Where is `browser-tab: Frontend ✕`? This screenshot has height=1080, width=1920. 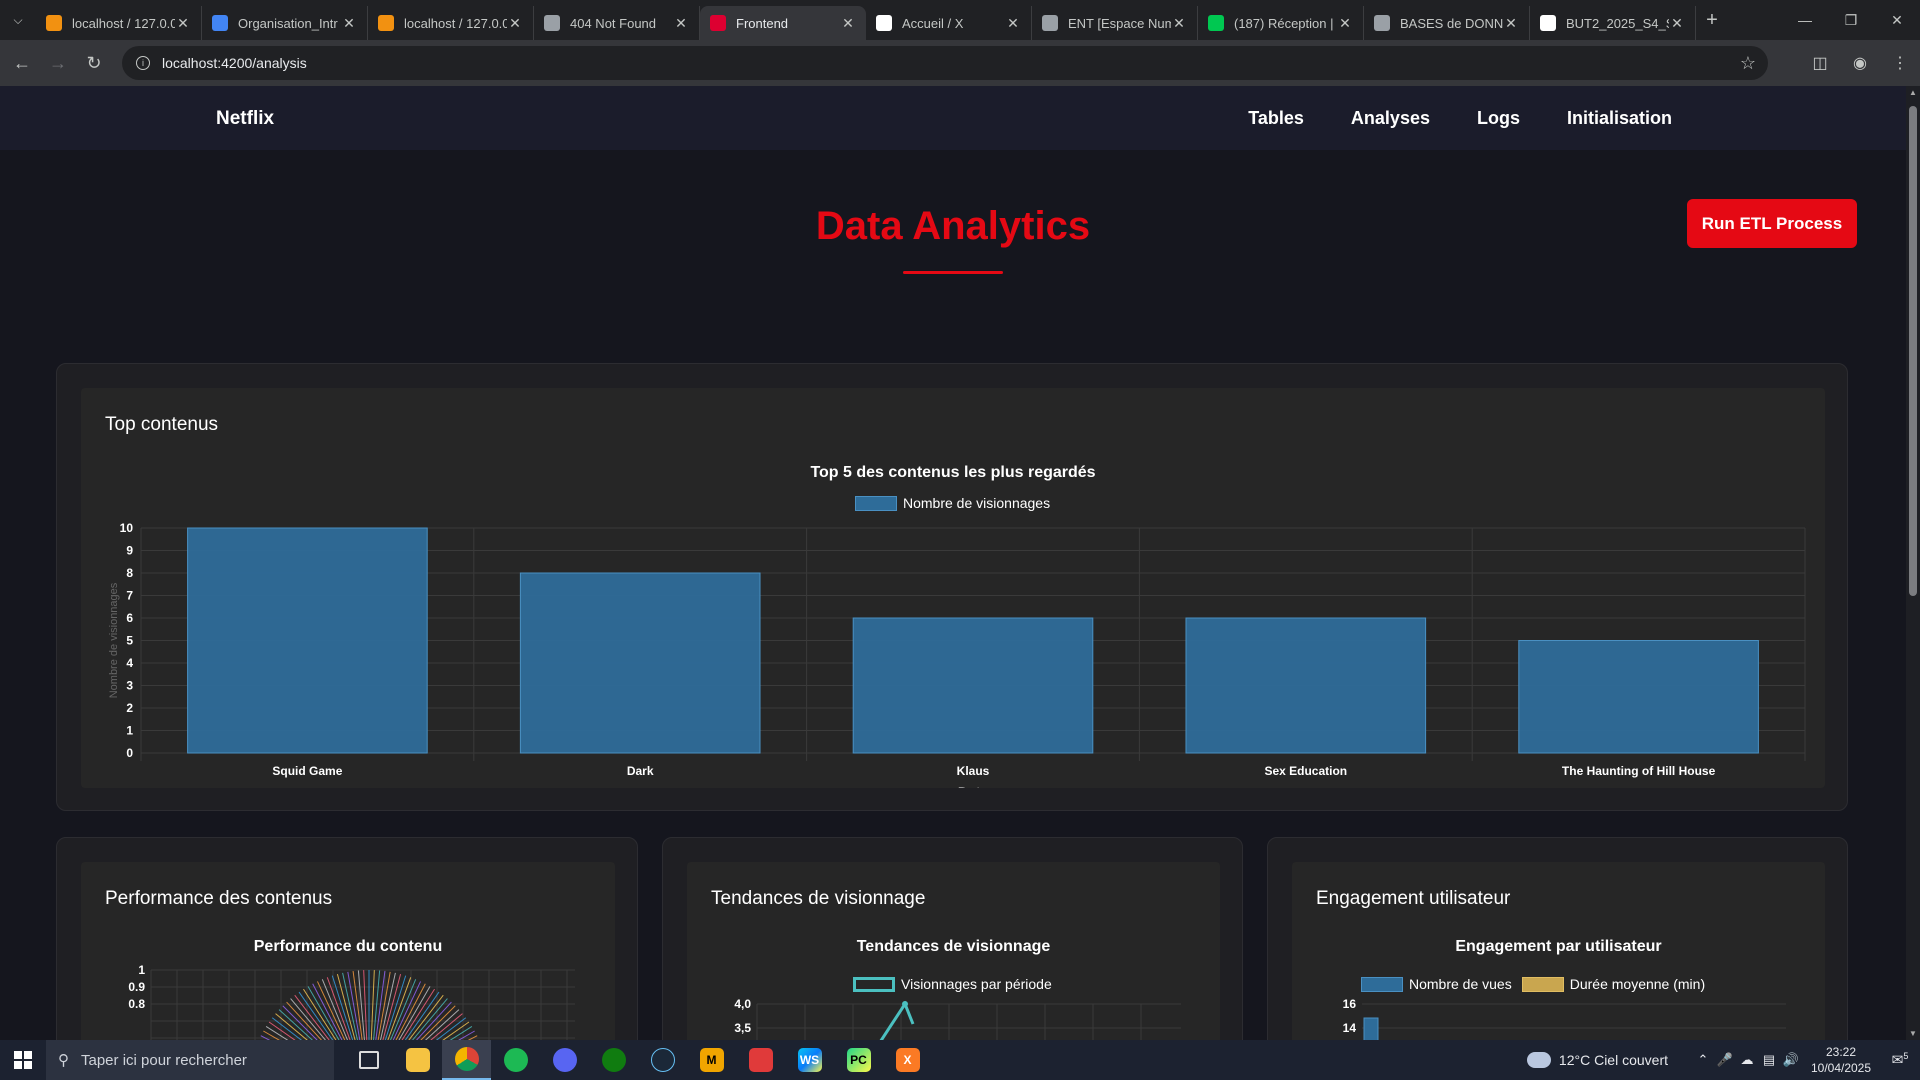 browser-tab: Frontend ✕ is located at coordinates (783, 23).